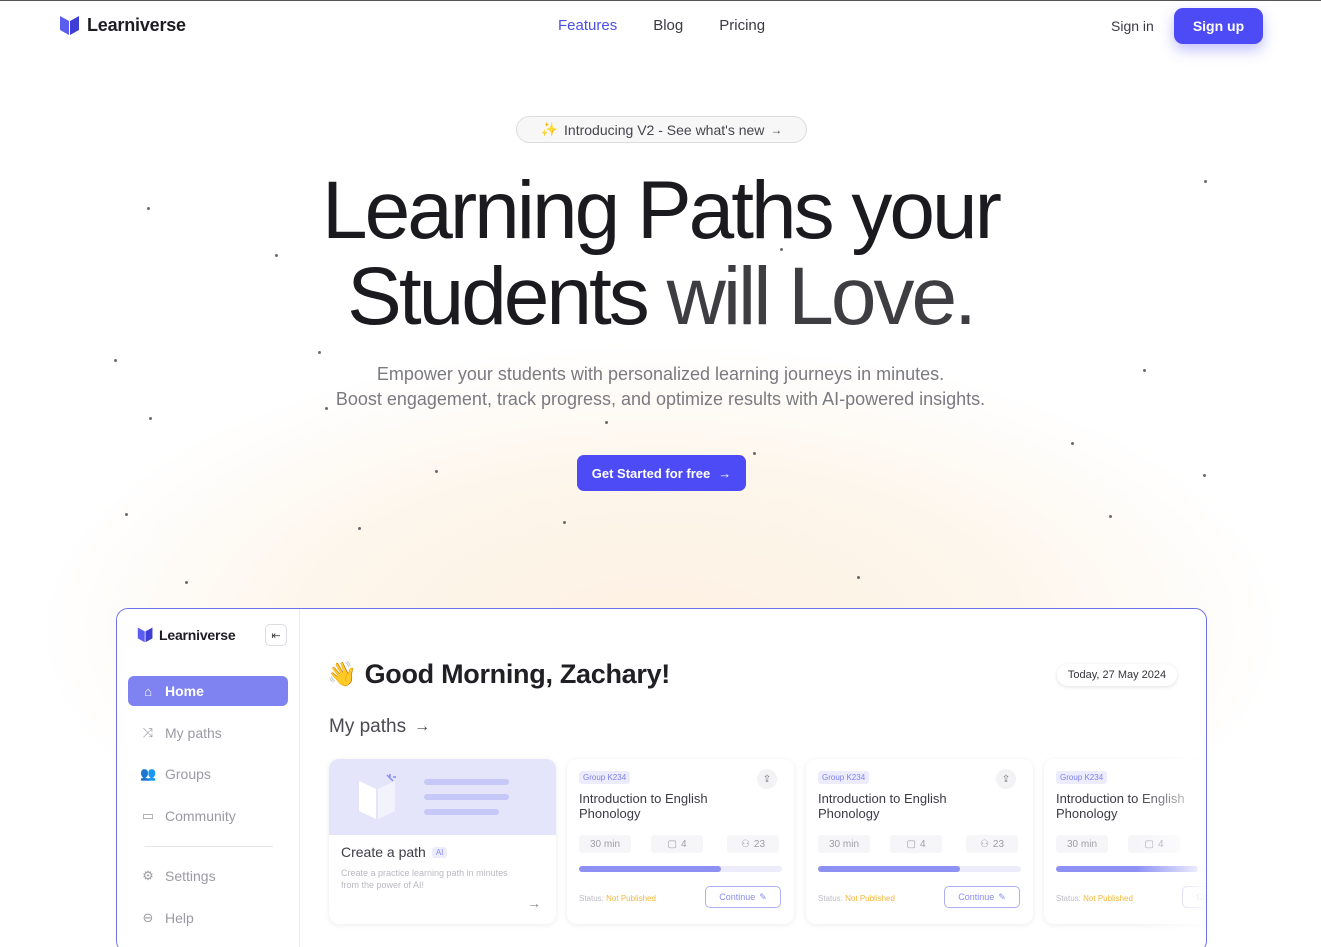 This screenshot has width=1321, height=947. Describe the element at coordinates (383, 852) in the screenshot. I see `create-path-title-text: Create a path` at that location.